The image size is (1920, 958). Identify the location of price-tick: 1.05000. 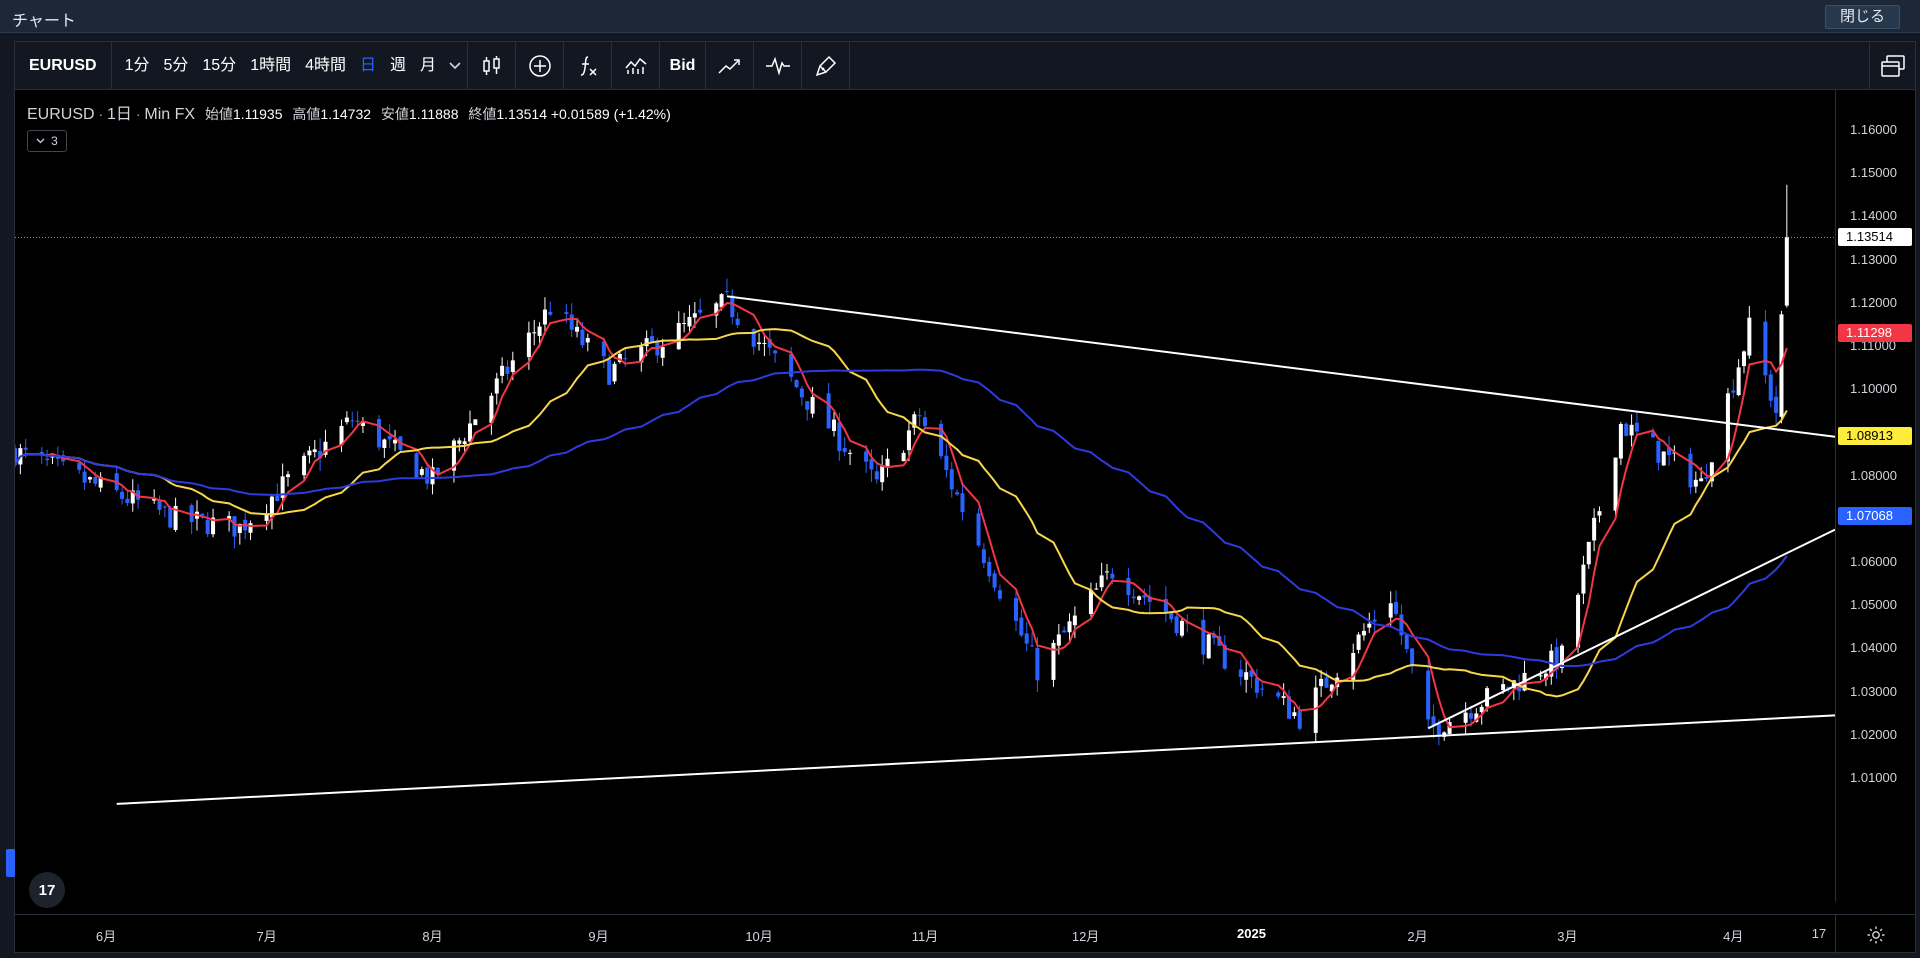
(1873, 605).